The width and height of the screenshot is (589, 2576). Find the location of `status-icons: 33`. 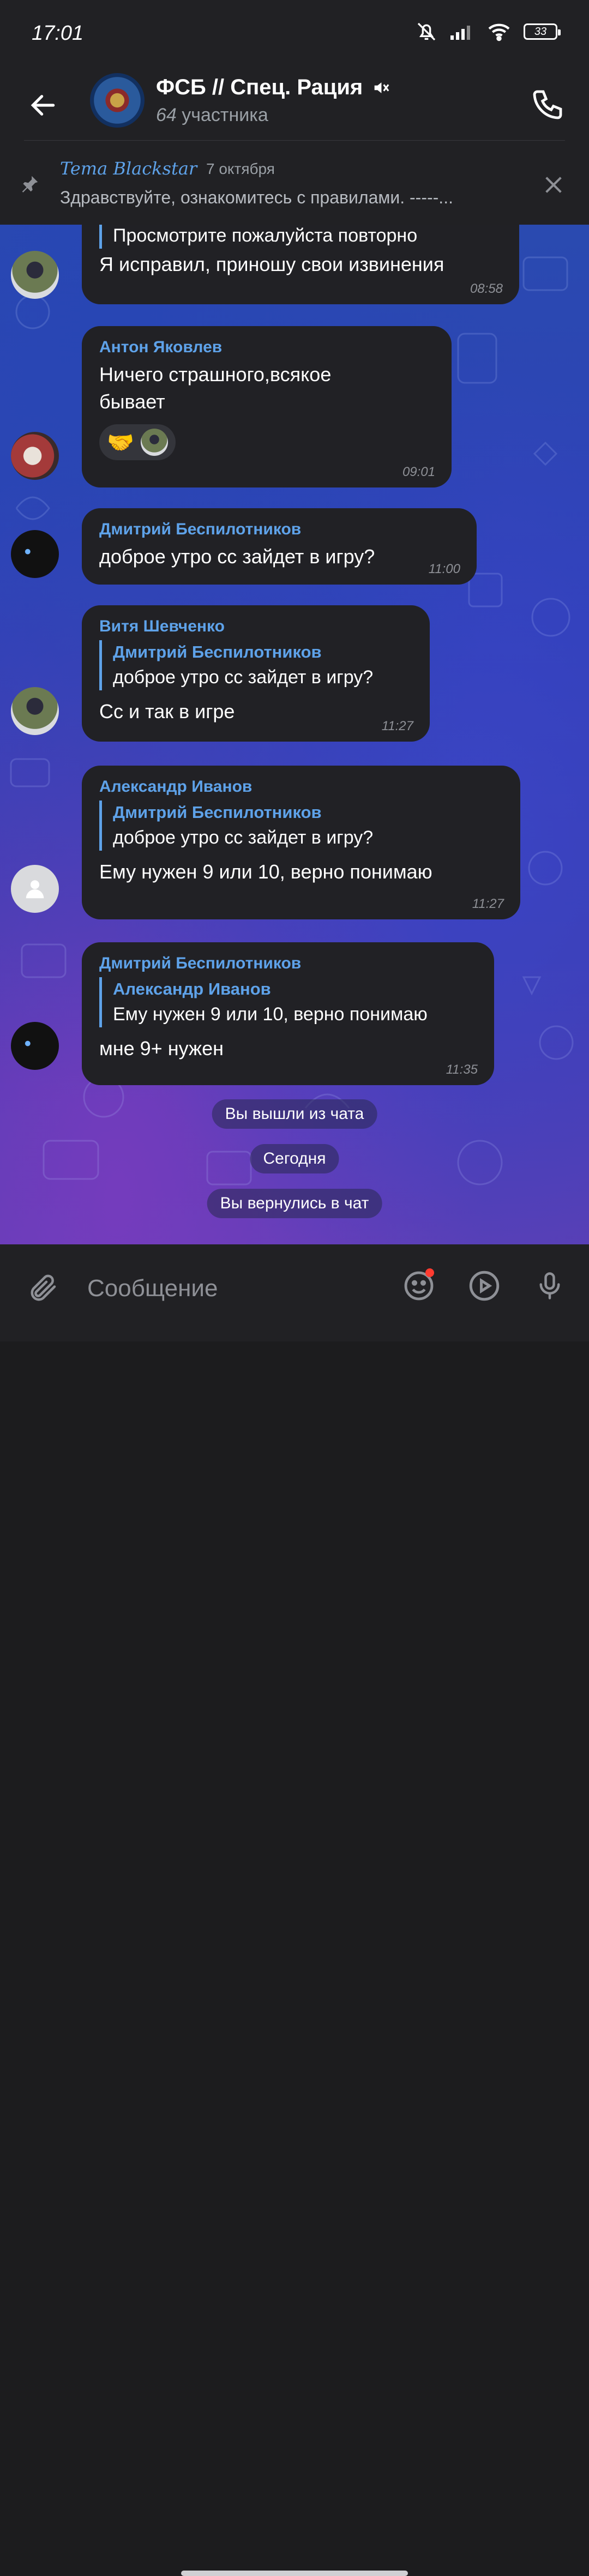

status-icons: 33 is located at coordinates (488, 32).